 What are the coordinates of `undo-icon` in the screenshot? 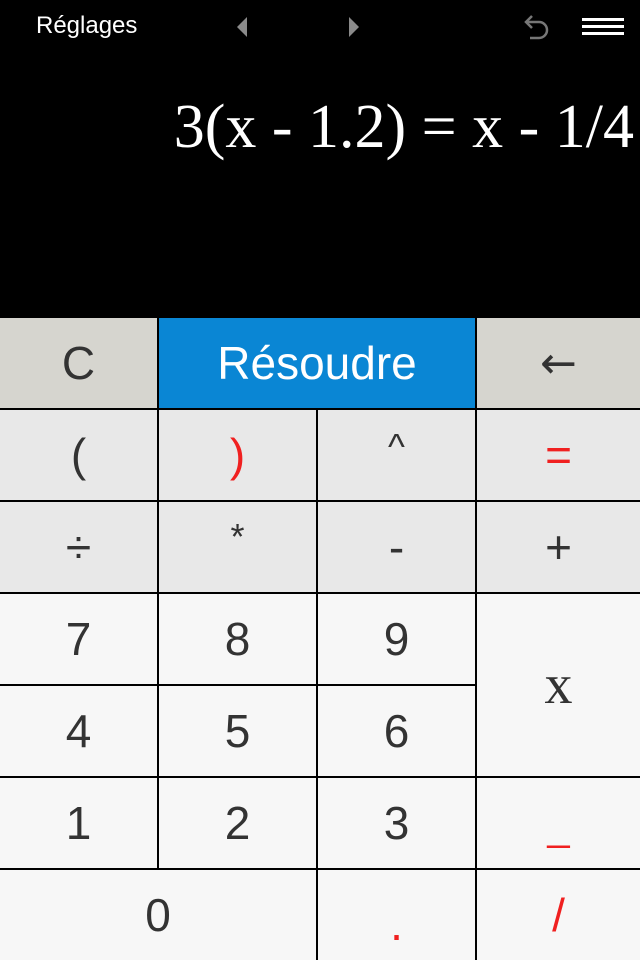 It's located at (535, 27).